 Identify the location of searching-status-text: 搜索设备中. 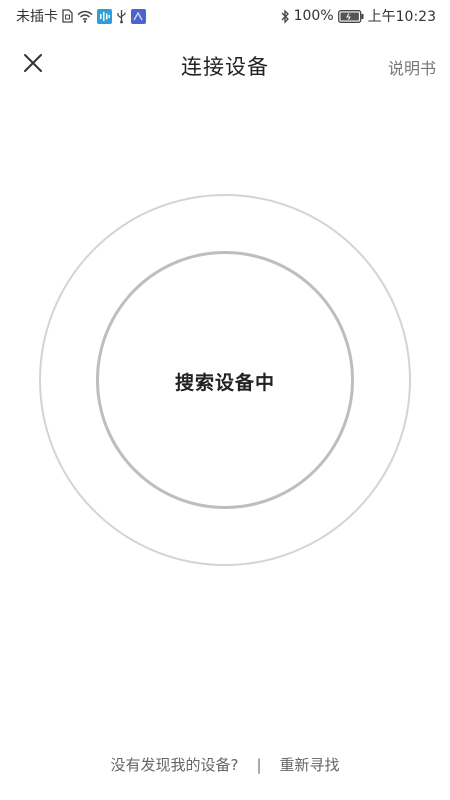
(224, 383).